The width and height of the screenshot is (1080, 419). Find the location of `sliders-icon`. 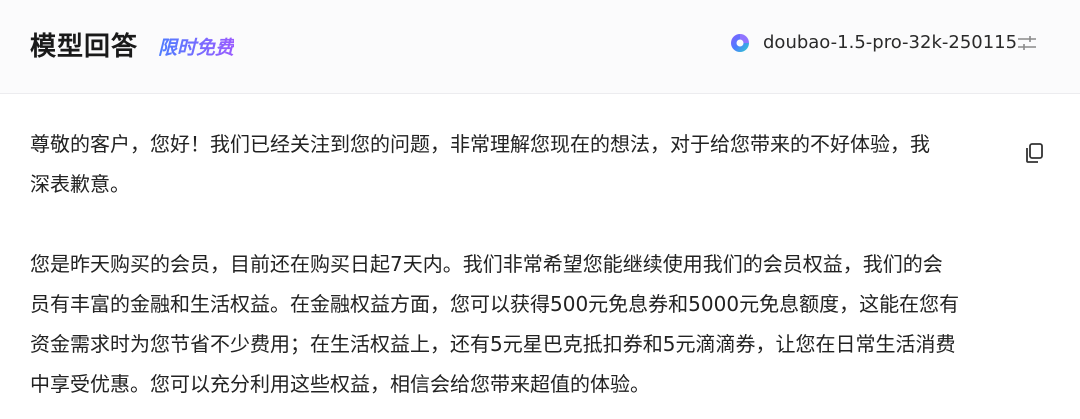

sliders-icon is located at coordinates (1027, 43).